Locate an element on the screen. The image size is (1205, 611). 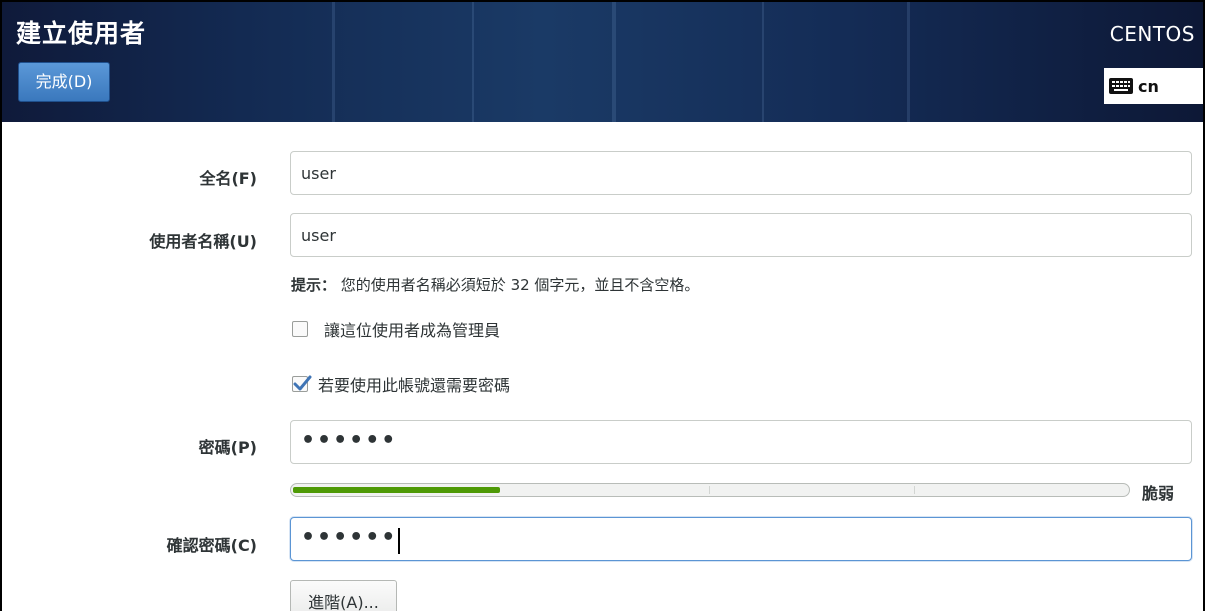
admin-checkbox-row: 讓這位使用者成為管理員 is located at coordinates (396, 329).